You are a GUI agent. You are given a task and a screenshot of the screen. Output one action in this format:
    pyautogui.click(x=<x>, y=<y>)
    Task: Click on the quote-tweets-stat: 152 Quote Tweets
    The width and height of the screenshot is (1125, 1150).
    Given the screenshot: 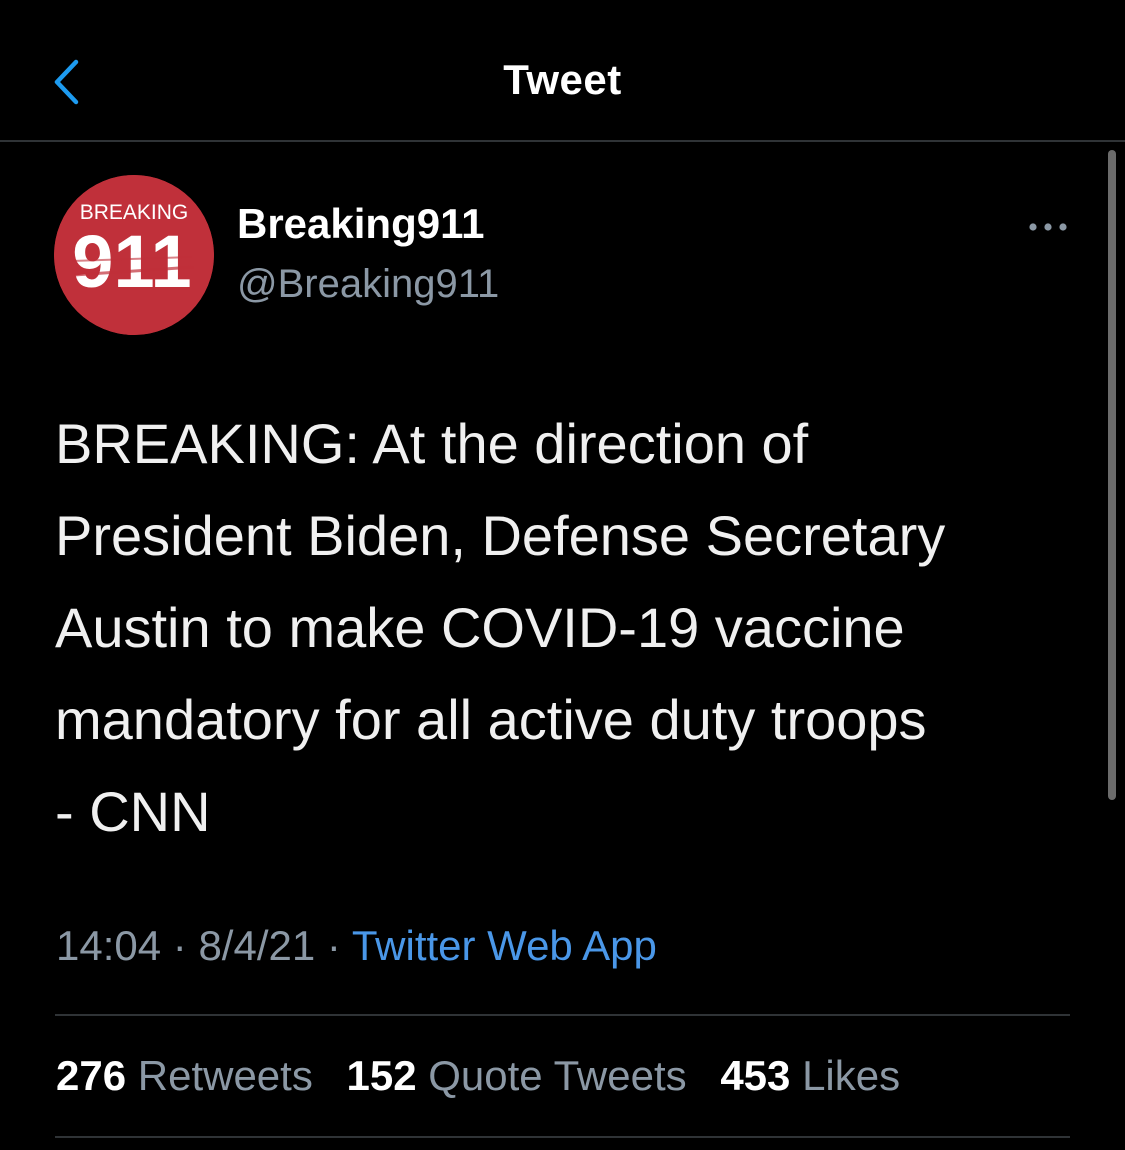 What is the action you would take?
    pyautogui.click(x=517, y=1076)
    